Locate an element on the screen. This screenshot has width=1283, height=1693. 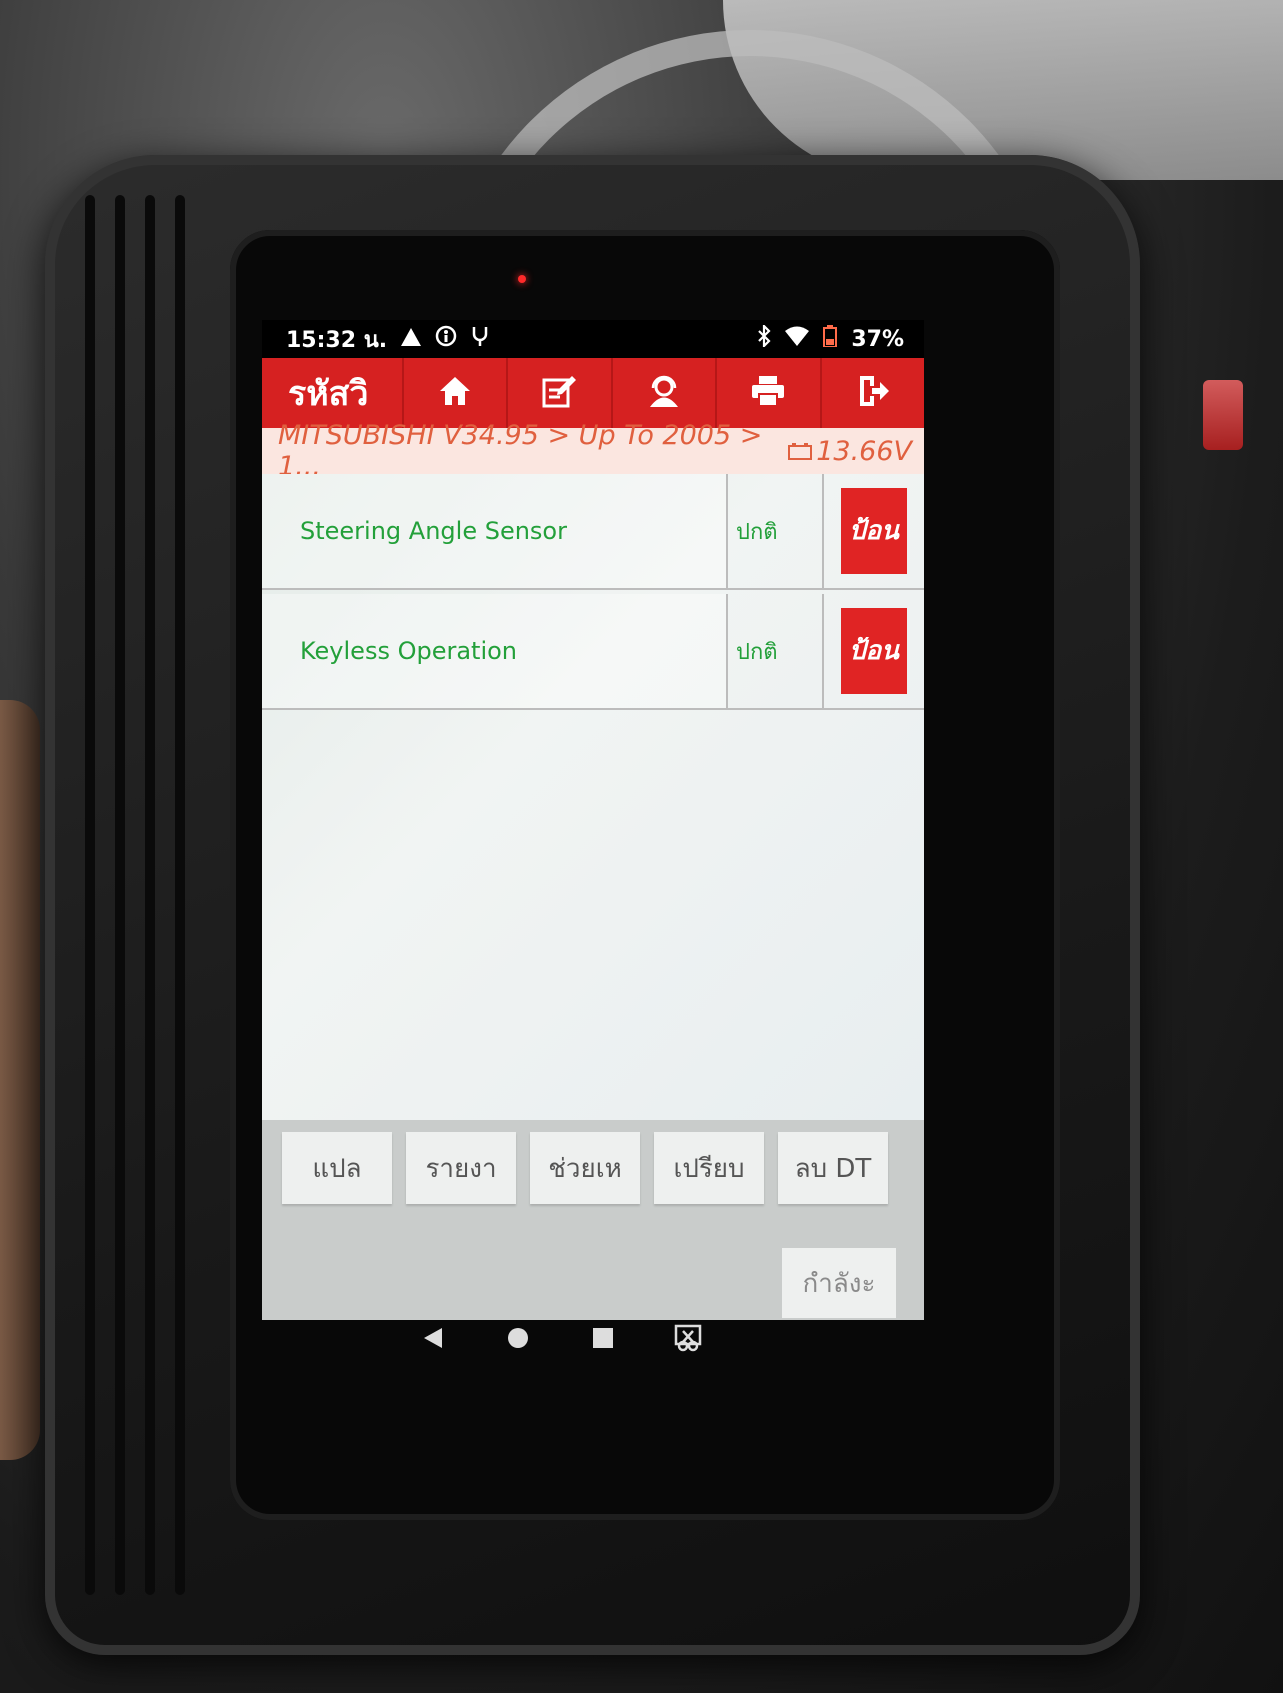
battery-percent: 37% is located at coordinates (877, 339).